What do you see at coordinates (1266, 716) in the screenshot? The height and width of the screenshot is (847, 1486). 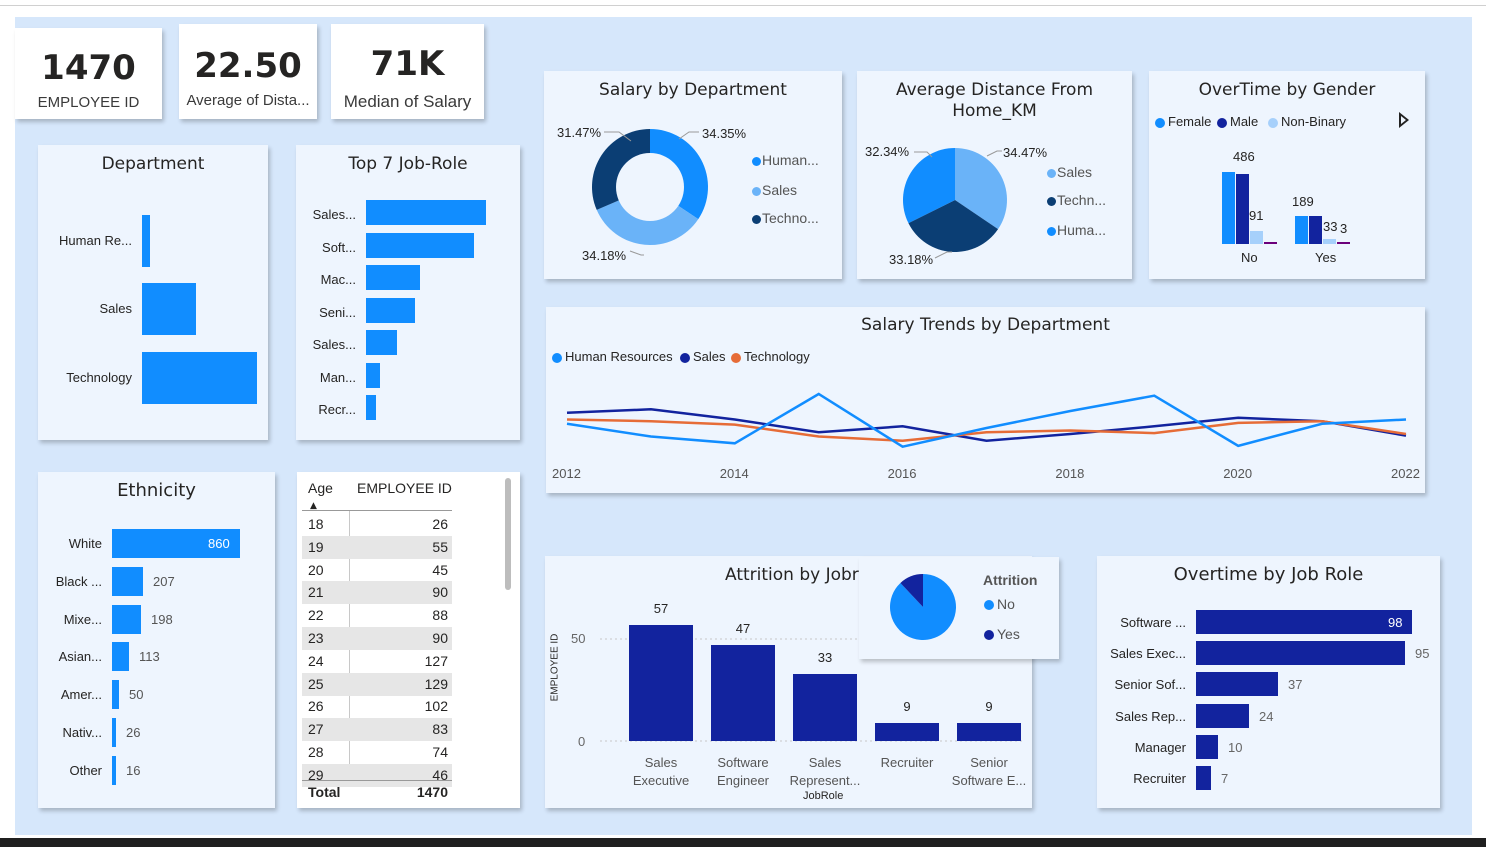 I see `data-label: 24` at bounding box center [1266, 716].